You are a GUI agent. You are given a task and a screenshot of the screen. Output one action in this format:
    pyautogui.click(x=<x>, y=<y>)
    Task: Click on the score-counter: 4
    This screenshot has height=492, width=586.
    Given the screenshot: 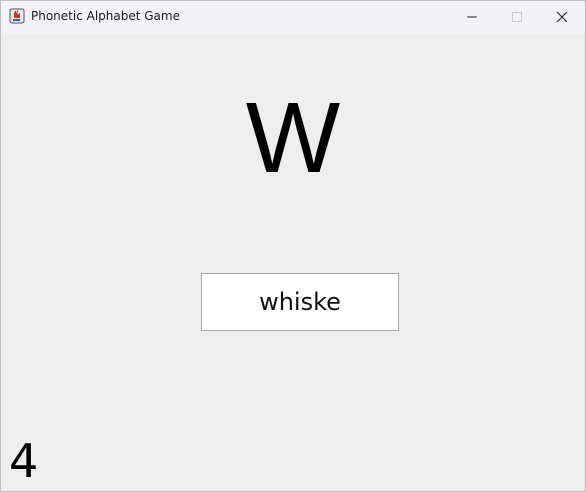 What is the action you would take?
    pyautogui.click(x=24, y=461)
    